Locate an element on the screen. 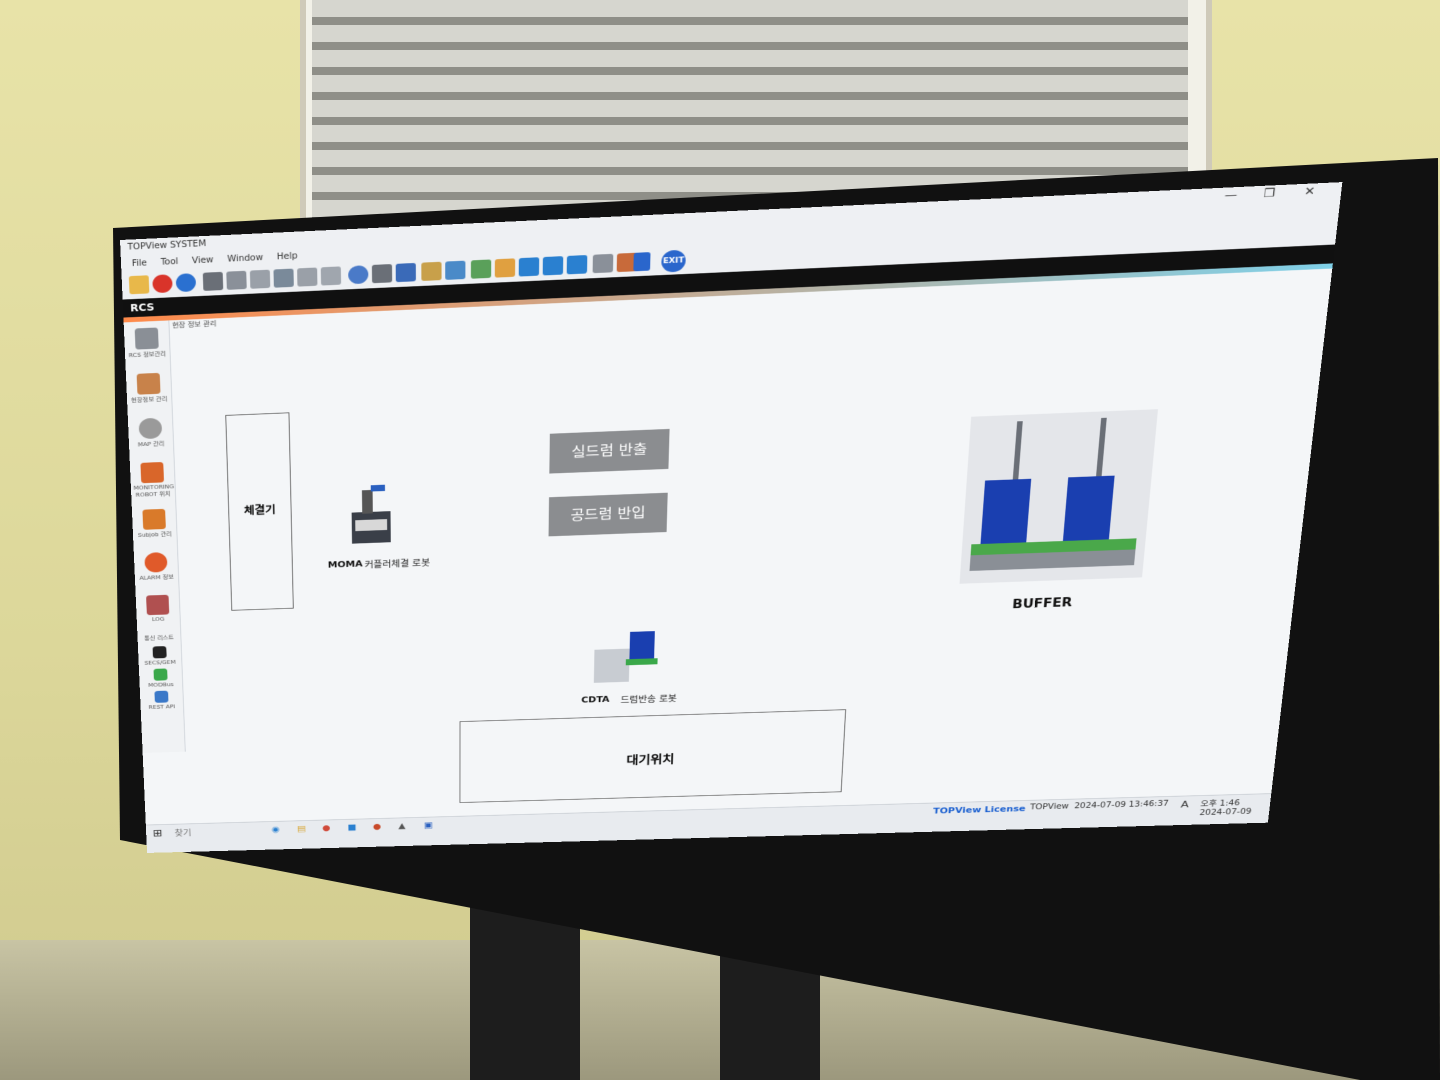 This screenshot has width=1440, height=1080. grid-icon is located at coordinates (236, 280).